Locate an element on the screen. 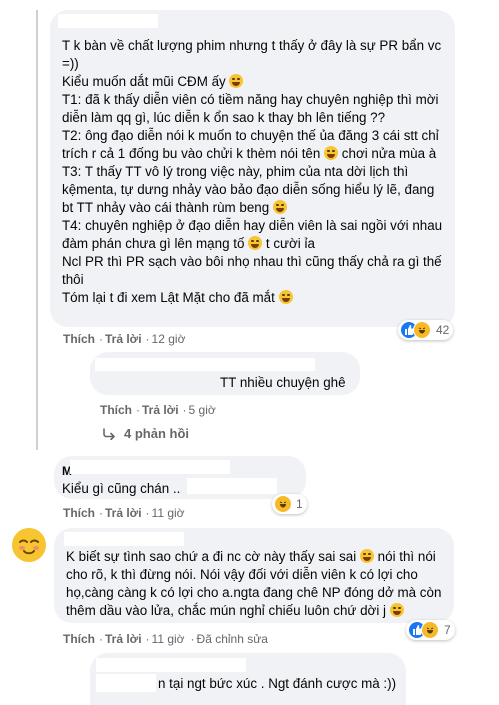 The width and height of the screenshot is (499, 705). reply-text: TT nhiều chuyện ghê is located at coordinates (283, 382).